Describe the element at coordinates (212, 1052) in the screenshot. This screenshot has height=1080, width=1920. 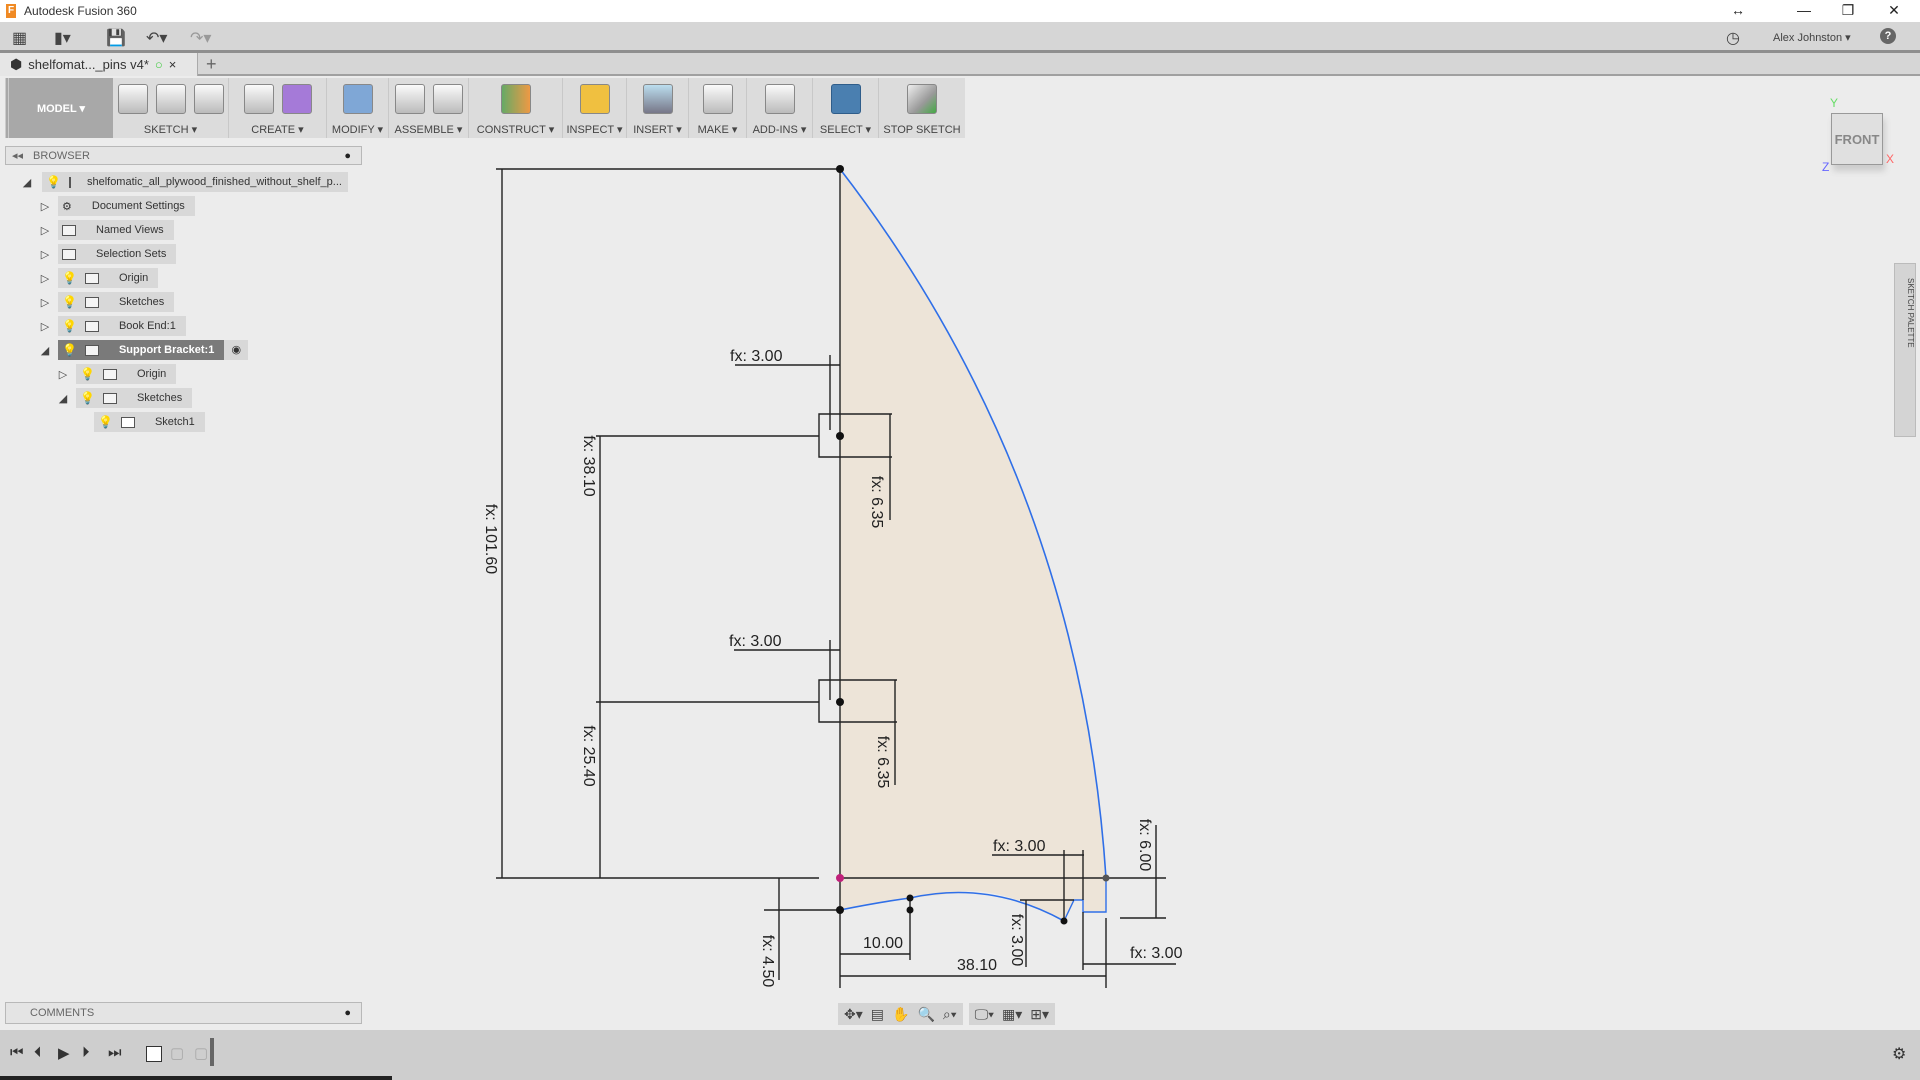
I see `timeline-marker` at that location.